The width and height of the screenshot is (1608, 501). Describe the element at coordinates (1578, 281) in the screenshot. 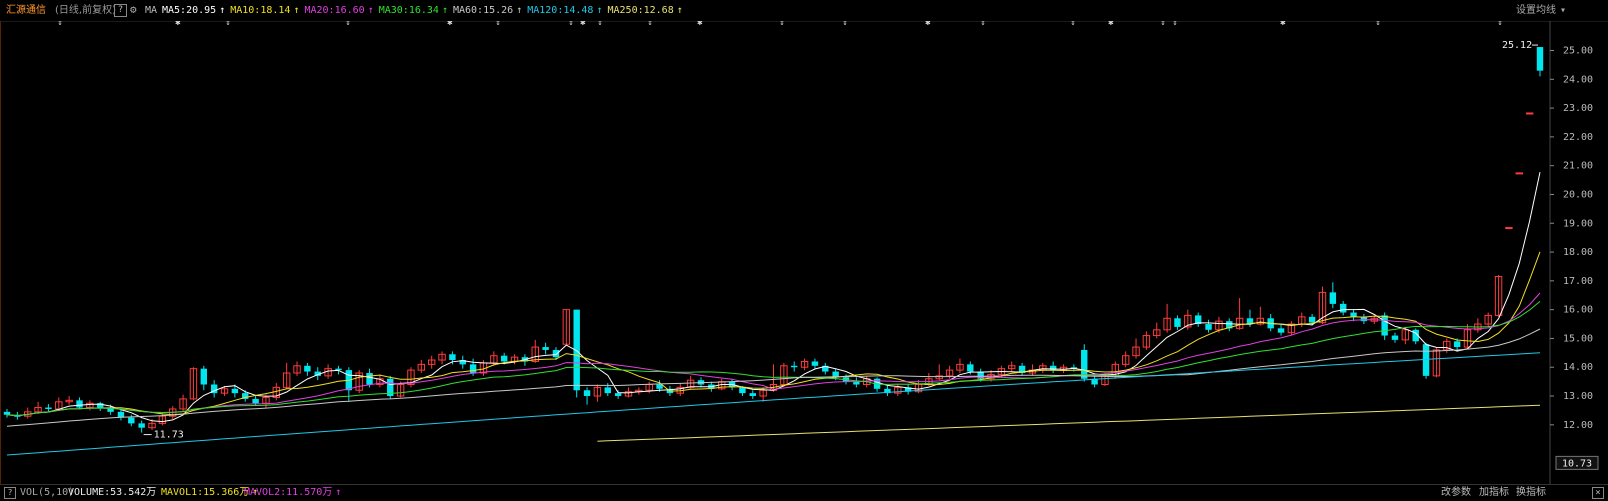

I see `price-axis-label: 17.00` at that location.